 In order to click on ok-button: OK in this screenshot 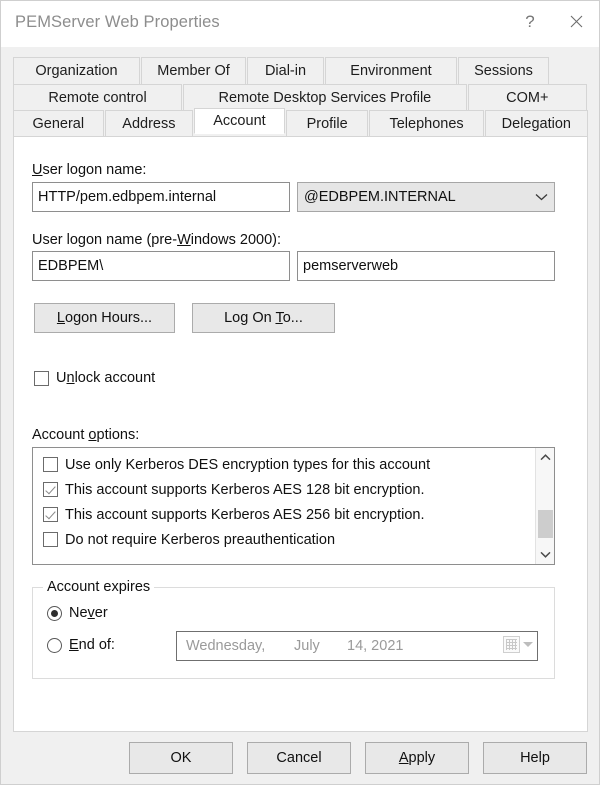, I will do `click(181, 758)`.